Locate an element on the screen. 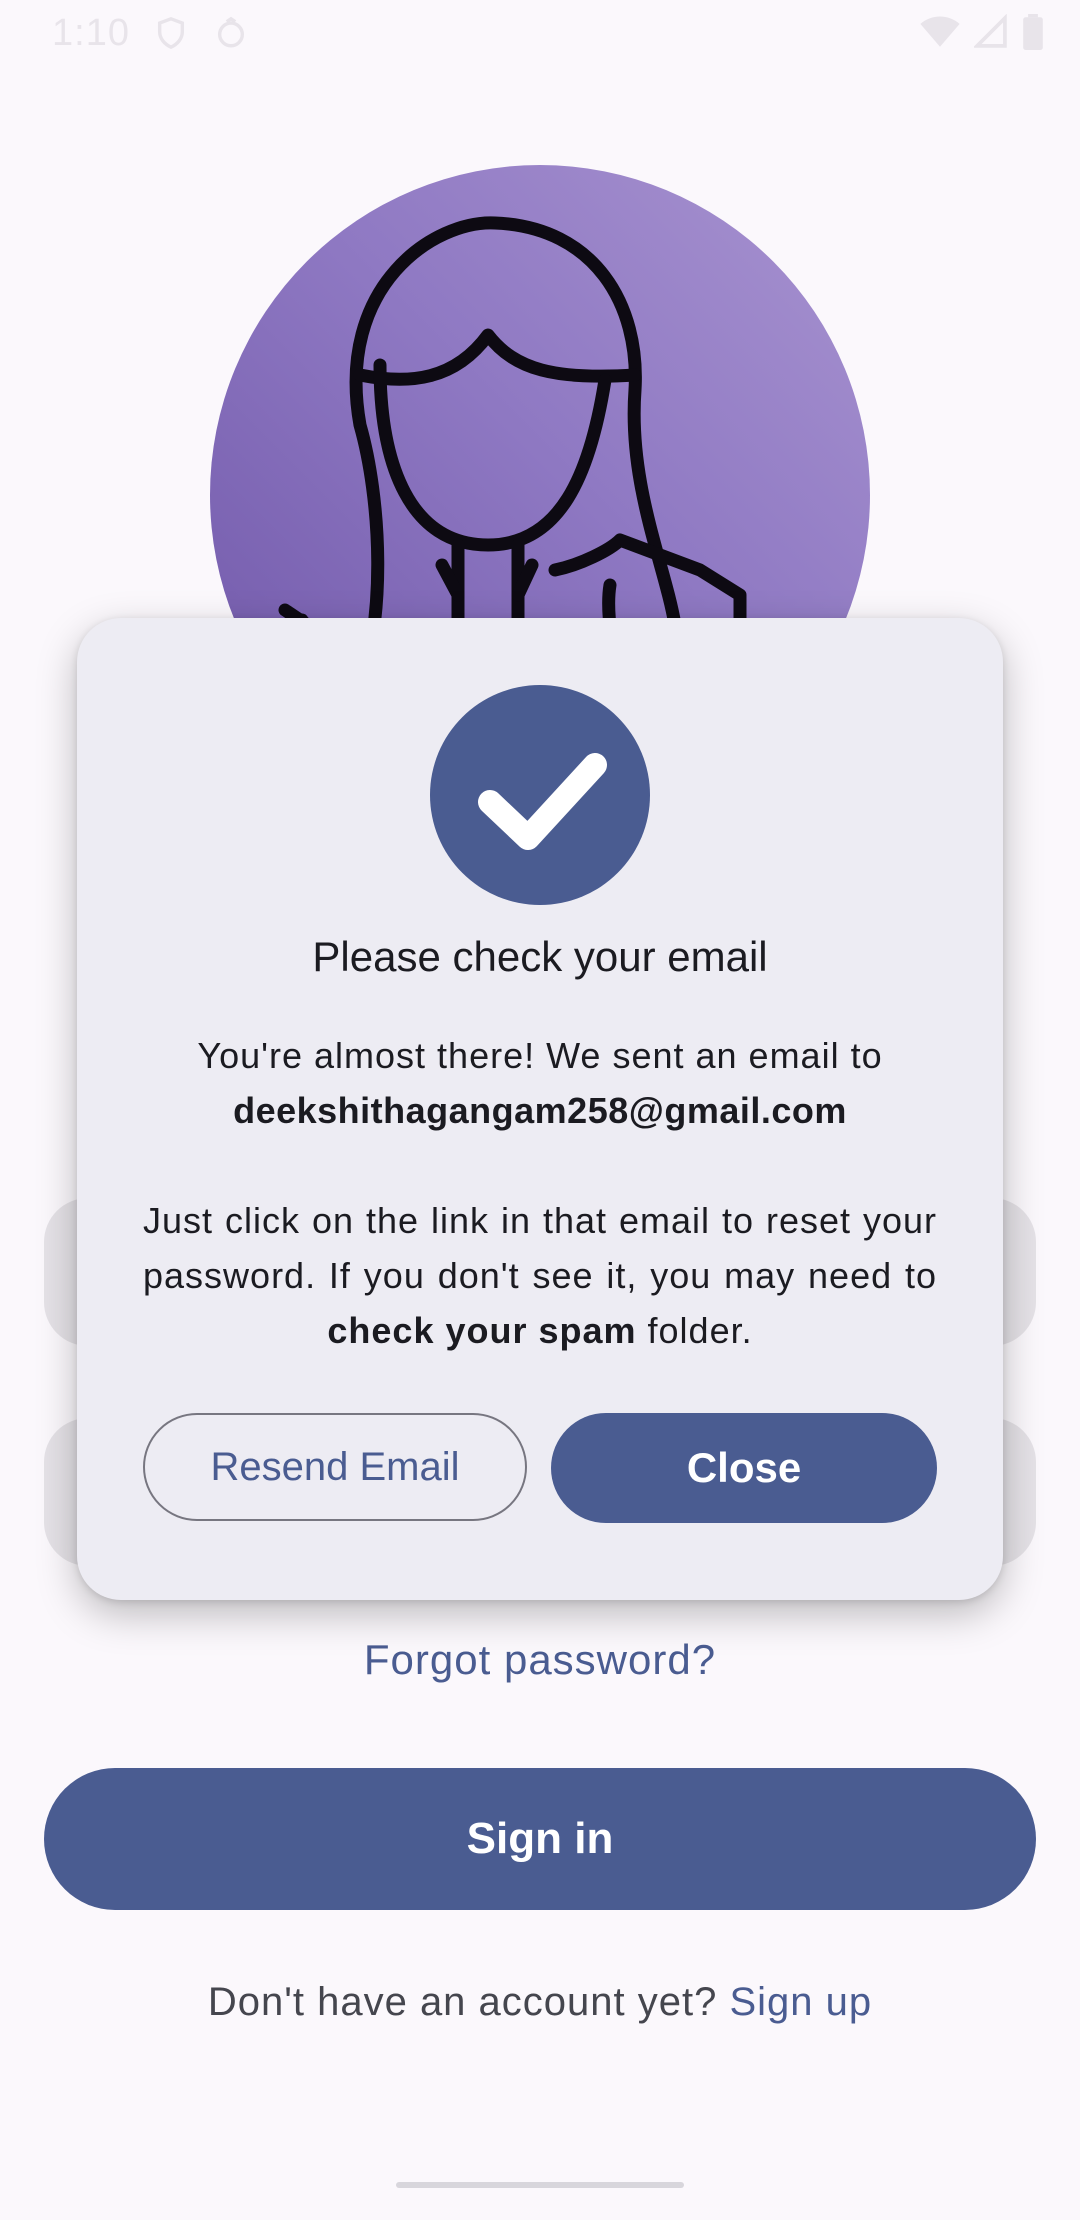 Image resolution: width=1080 pixels, height=2220 pixels. forgot-password-link: Forgot password? is located at coordinates (540, 1660).